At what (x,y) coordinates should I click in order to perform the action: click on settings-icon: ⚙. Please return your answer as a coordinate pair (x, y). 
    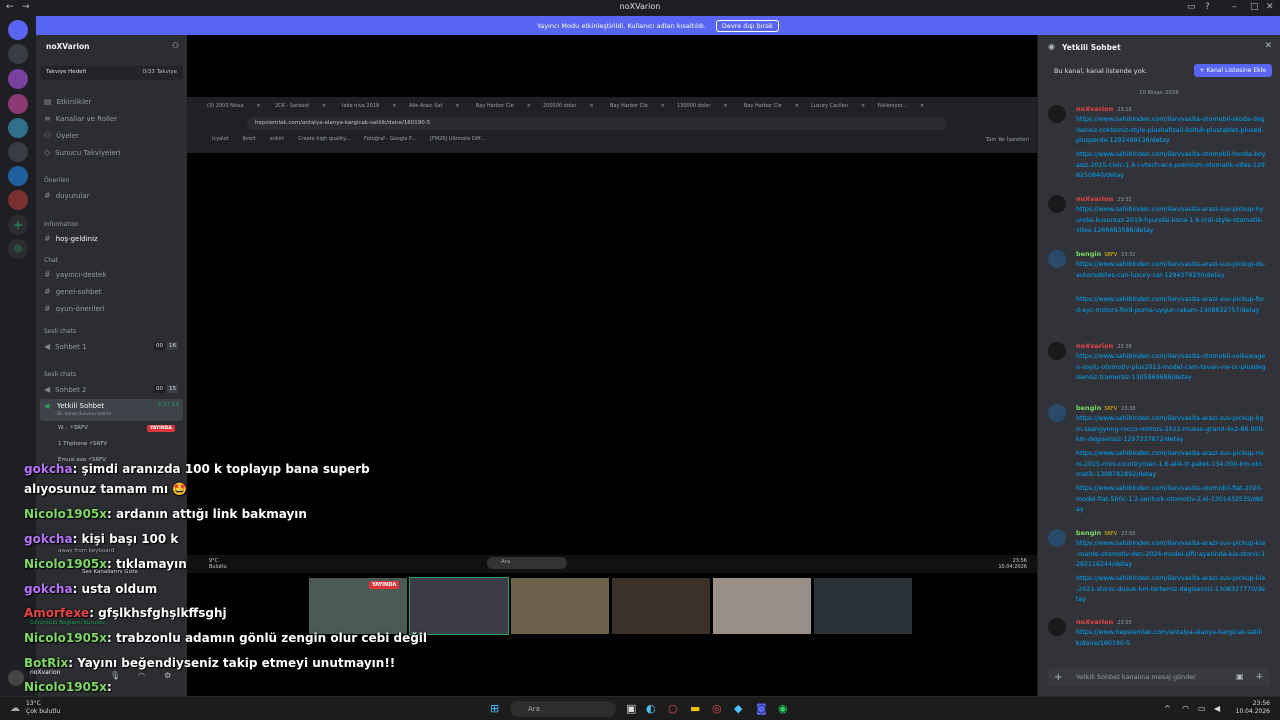
    Looking at the image, I should click on (167, 675).